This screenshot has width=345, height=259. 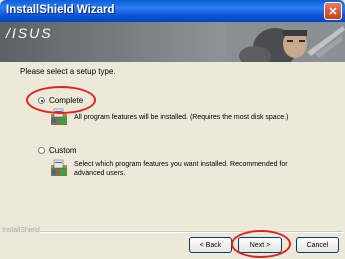 I want to click on custom-option-label: Custom, so click(x=63, y=150).